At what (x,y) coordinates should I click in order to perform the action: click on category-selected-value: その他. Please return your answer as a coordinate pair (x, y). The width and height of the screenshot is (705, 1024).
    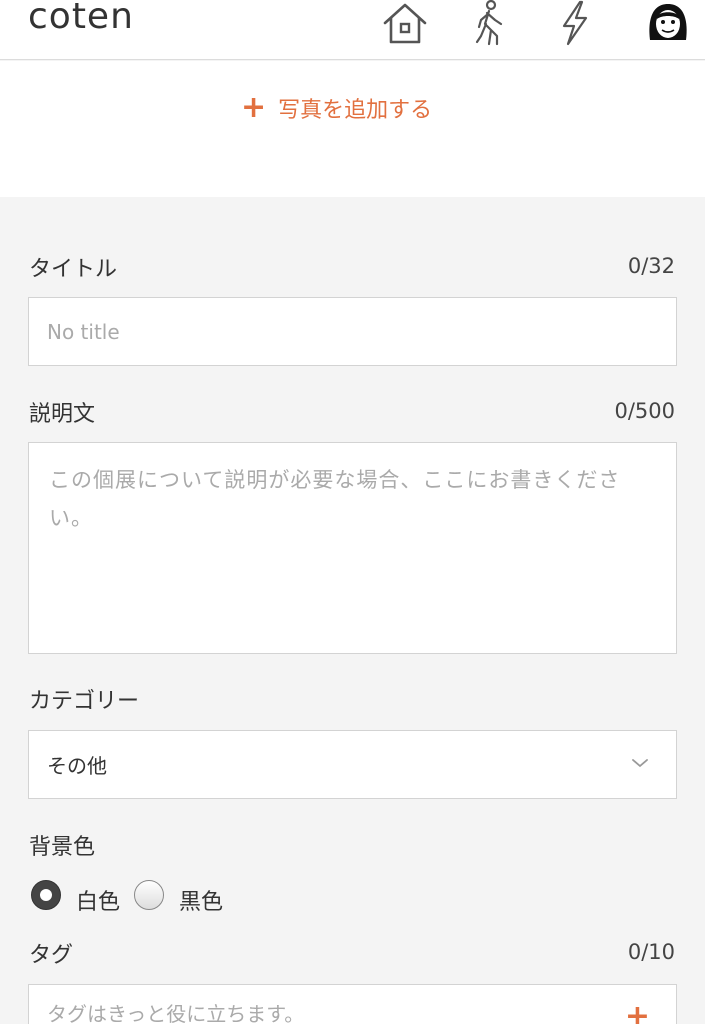
    Looking at the image, I should click on (77, 766).